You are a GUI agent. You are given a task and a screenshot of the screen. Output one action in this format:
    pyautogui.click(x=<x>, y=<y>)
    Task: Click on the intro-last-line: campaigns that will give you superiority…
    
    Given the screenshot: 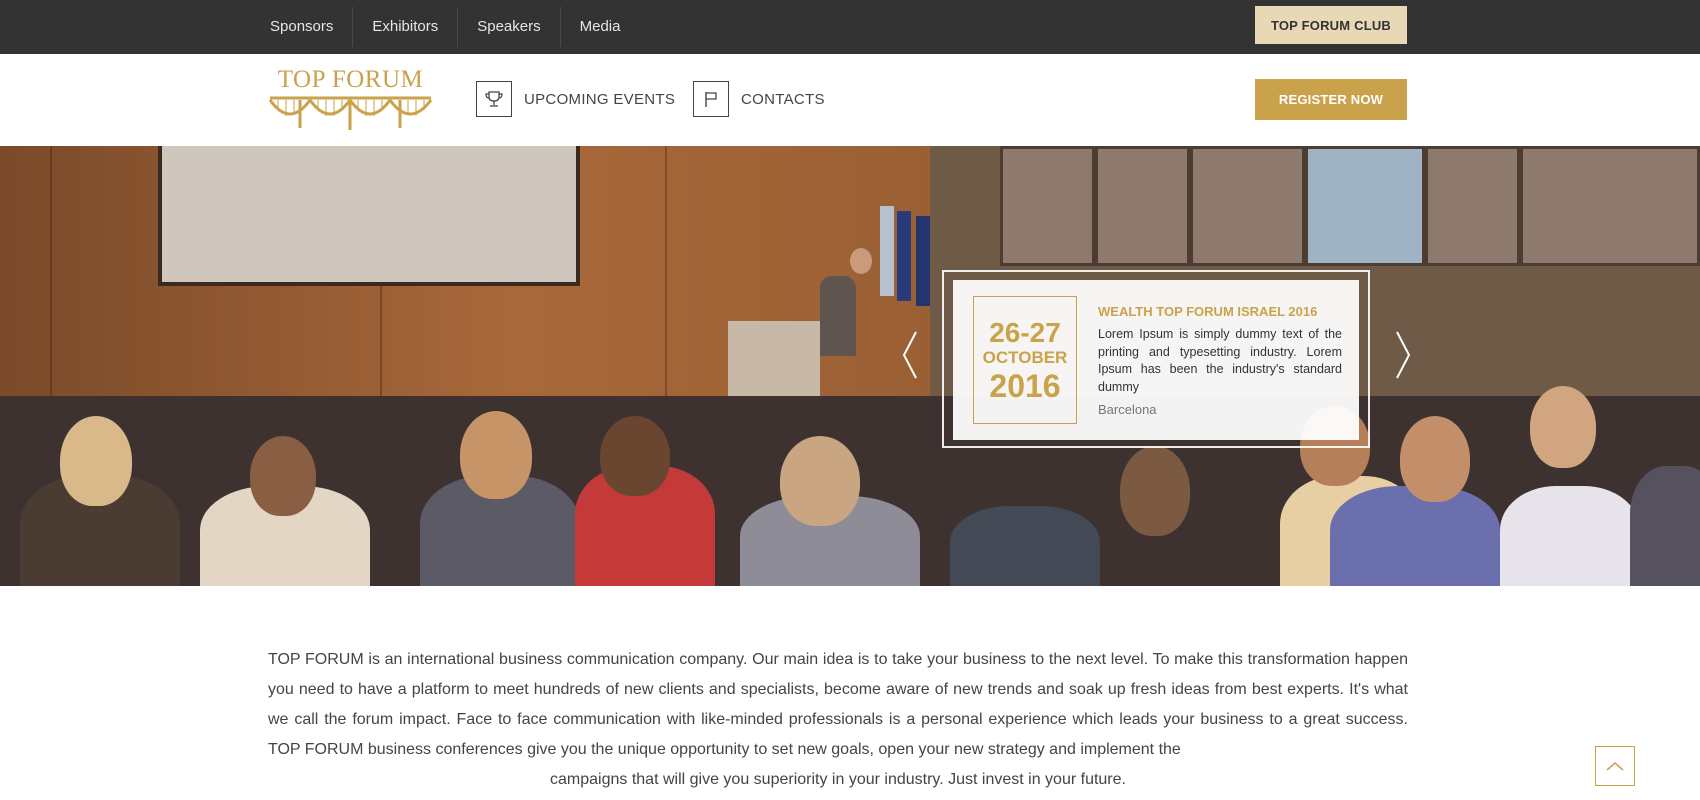 What is the action you would take?
    pyautogui.click(x=838, y=779)
    